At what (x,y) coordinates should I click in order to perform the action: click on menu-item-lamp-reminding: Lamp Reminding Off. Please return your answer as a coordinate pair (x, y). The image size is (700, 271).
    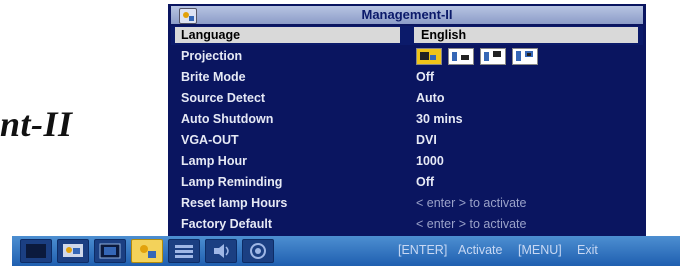
    Looking at the image, I should click on (407, 182).